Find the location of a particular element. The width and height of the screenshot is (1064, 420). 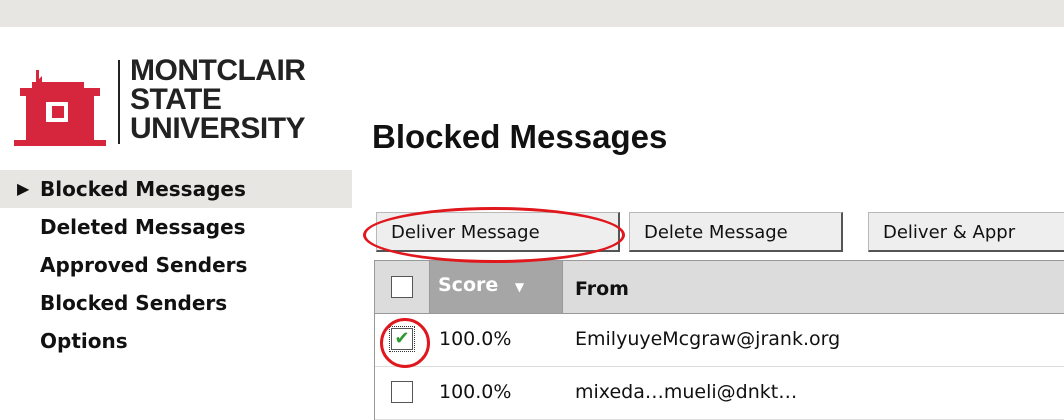

select-all-checkbox is located at coordinates (402, 287).